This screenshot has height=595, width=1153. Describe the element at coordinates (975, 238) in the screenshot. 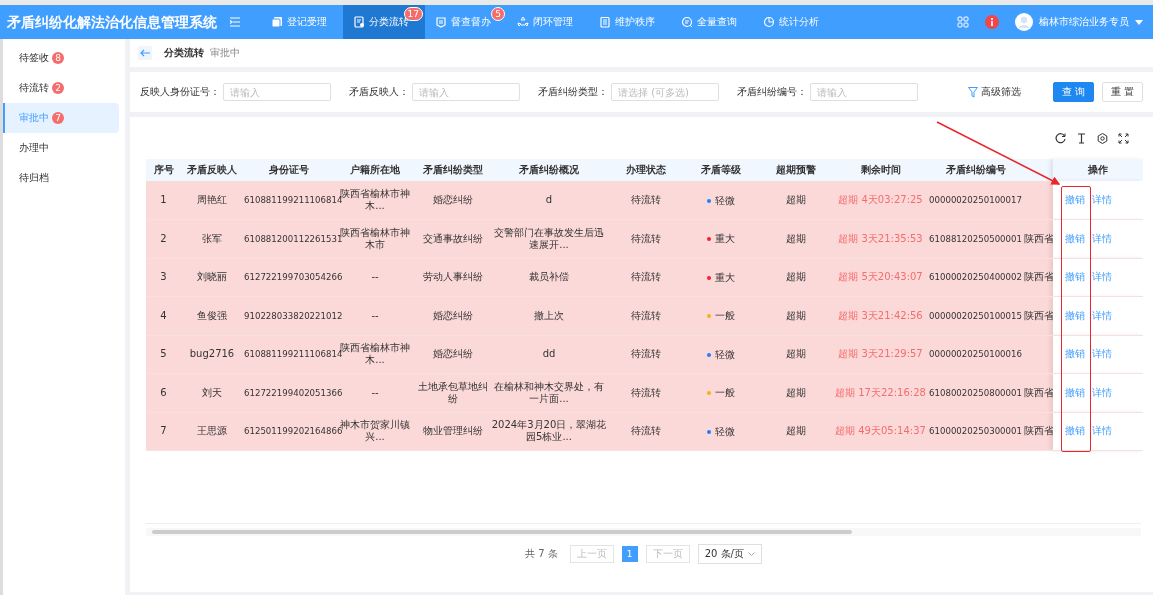

I see `table-cell: 61088120250500001` at that location.